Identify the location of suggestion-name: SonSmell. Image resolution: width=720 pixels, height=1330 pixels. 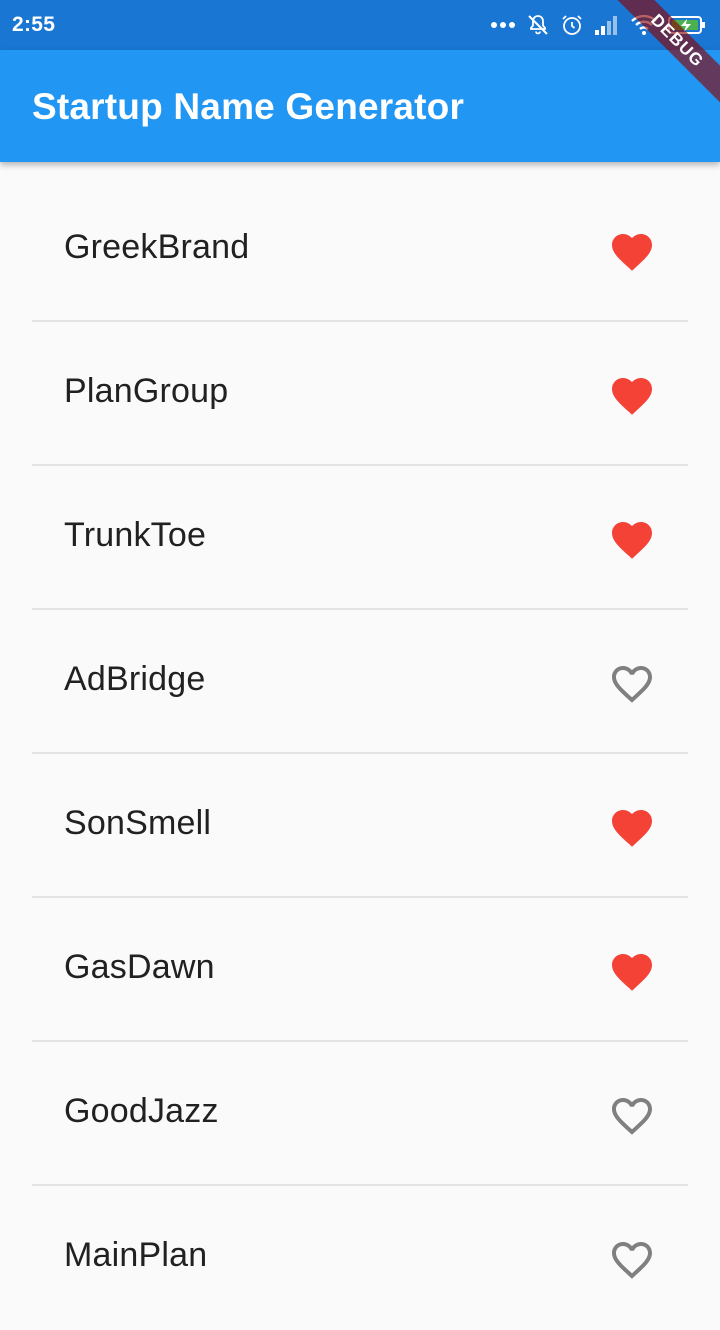
(138, 823).